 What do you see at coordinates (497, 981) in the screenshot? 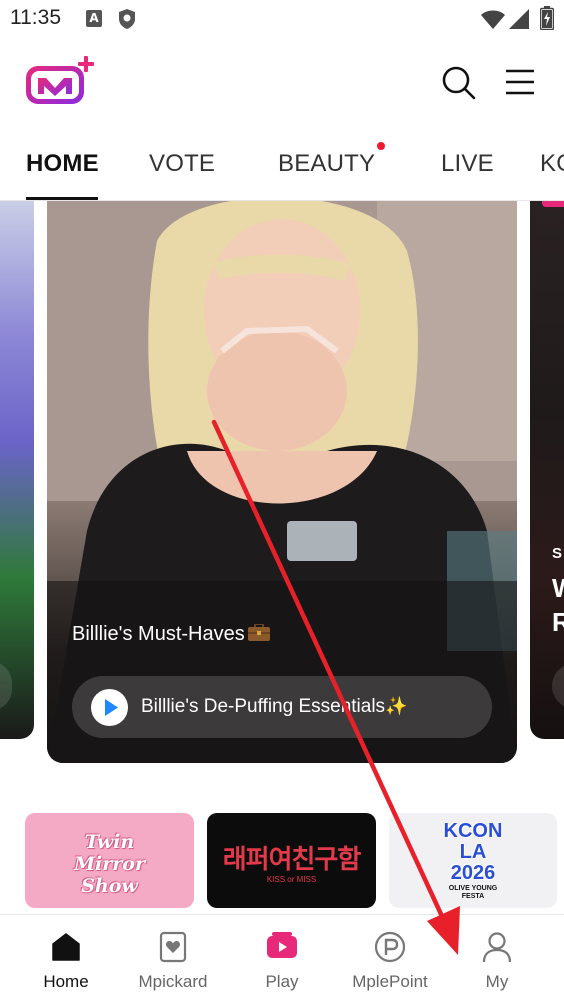
I see `nav-my-label: My` at bounding box center [497, 981].